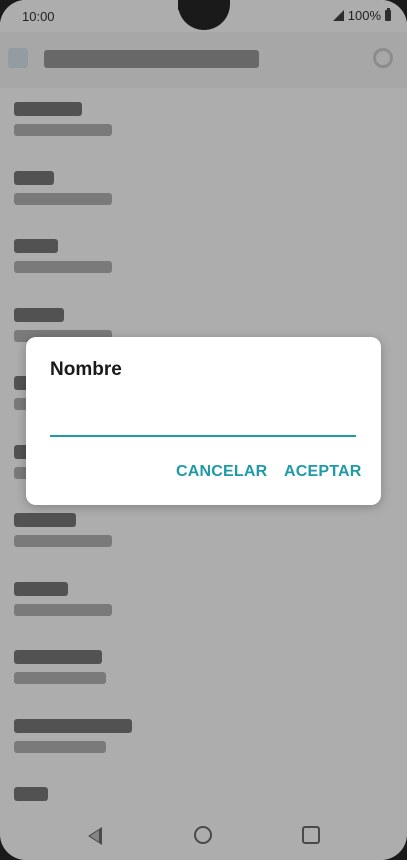  I want to click on accept-button: ACEPTAR, so click(323, 472).